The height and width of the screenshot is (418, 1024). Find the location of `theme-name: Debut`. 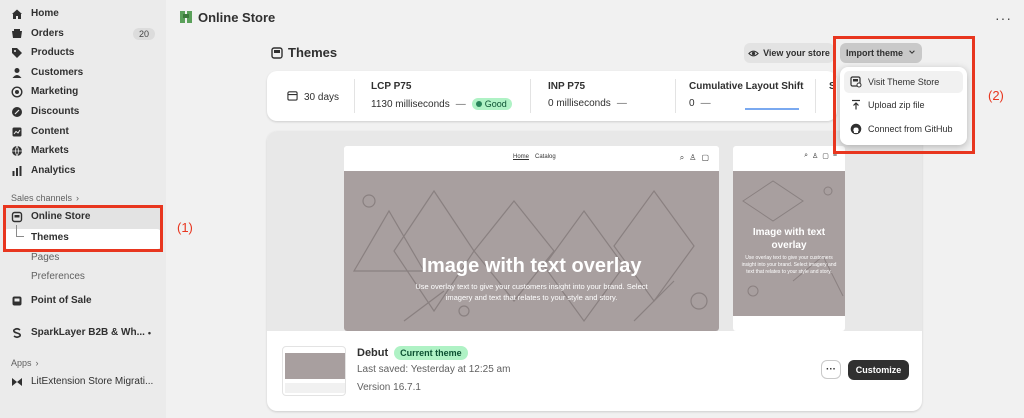

theme-name: Debut is located at coordinates (373, 353).